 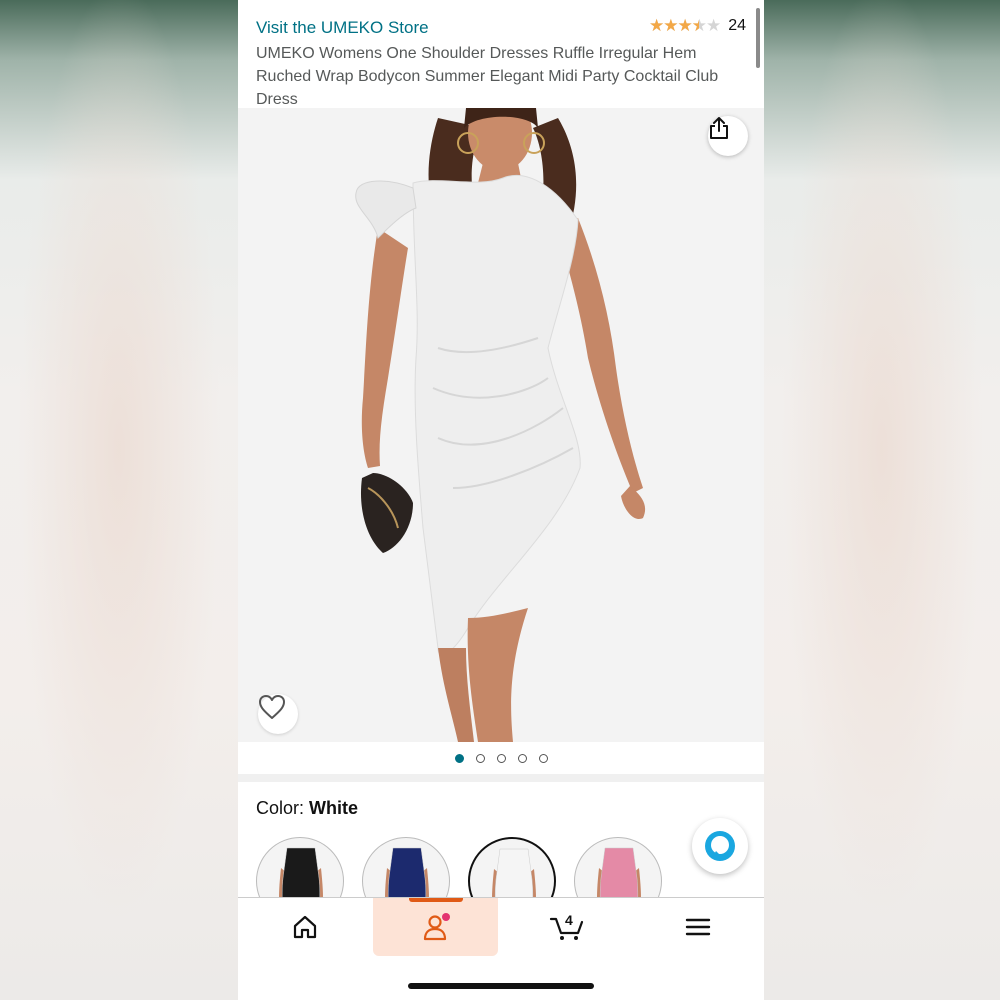 I want to click on home-icon, so click(x=304, y=927).